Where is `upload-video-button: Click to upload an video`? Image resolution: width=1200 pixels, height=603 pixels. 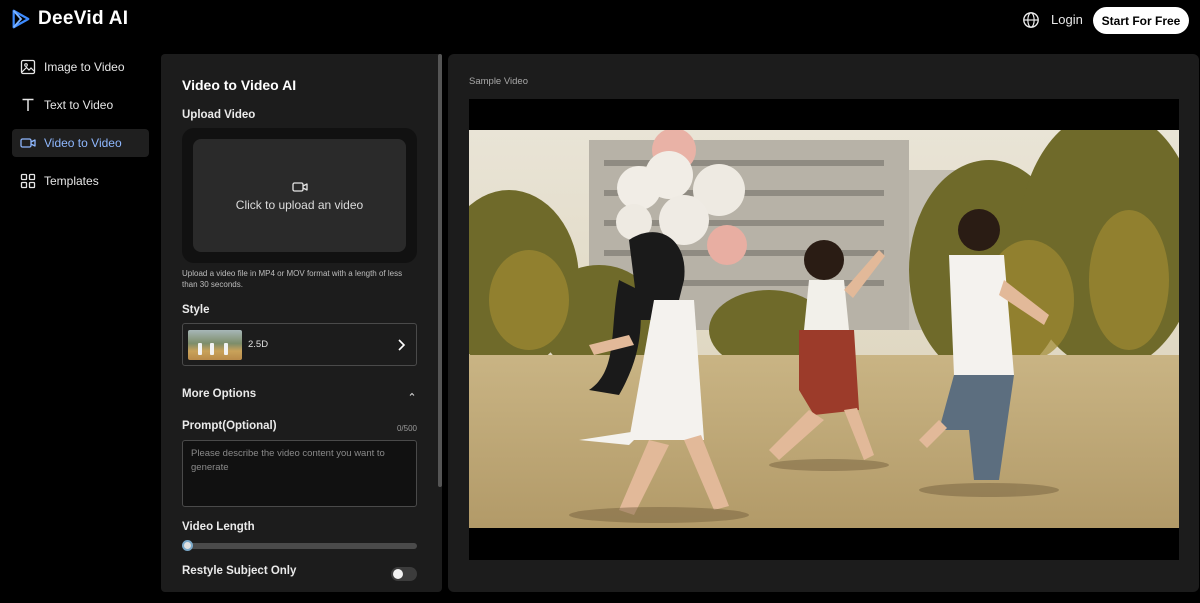 upload-video-button: Click to upload an video is located at coordinates (299, 195).